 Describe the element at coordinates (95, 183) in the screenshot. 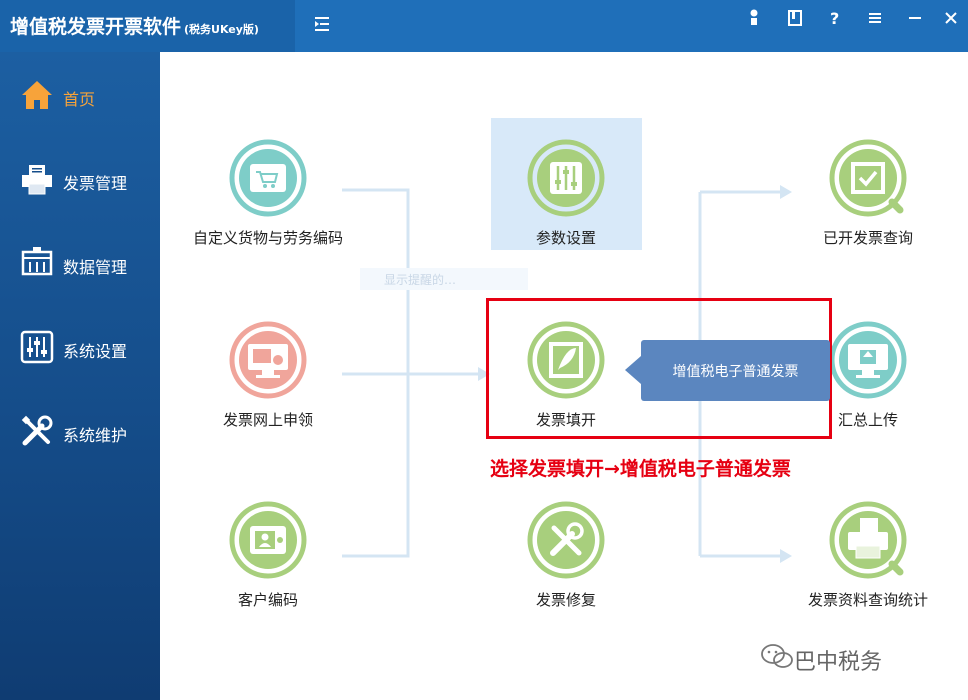

I see `sidebar-item-label: 发票管理` at that location.